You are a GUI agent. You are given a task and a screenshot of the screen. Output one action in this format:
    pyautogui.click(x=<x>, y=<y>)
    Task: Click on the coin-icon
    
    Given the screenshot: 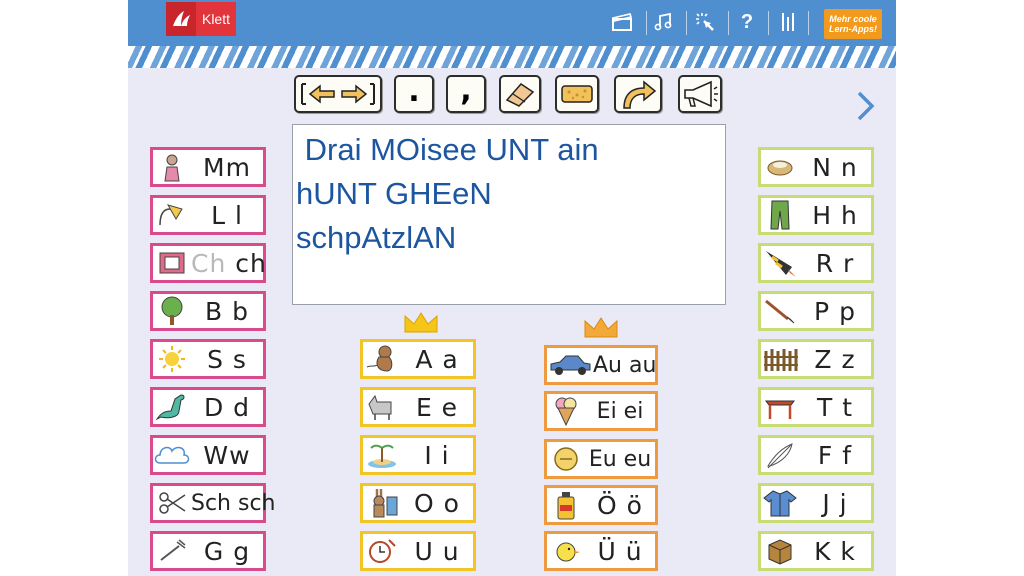 What is the action you would take?
    pyautogui.click(x=566, y=459)
    